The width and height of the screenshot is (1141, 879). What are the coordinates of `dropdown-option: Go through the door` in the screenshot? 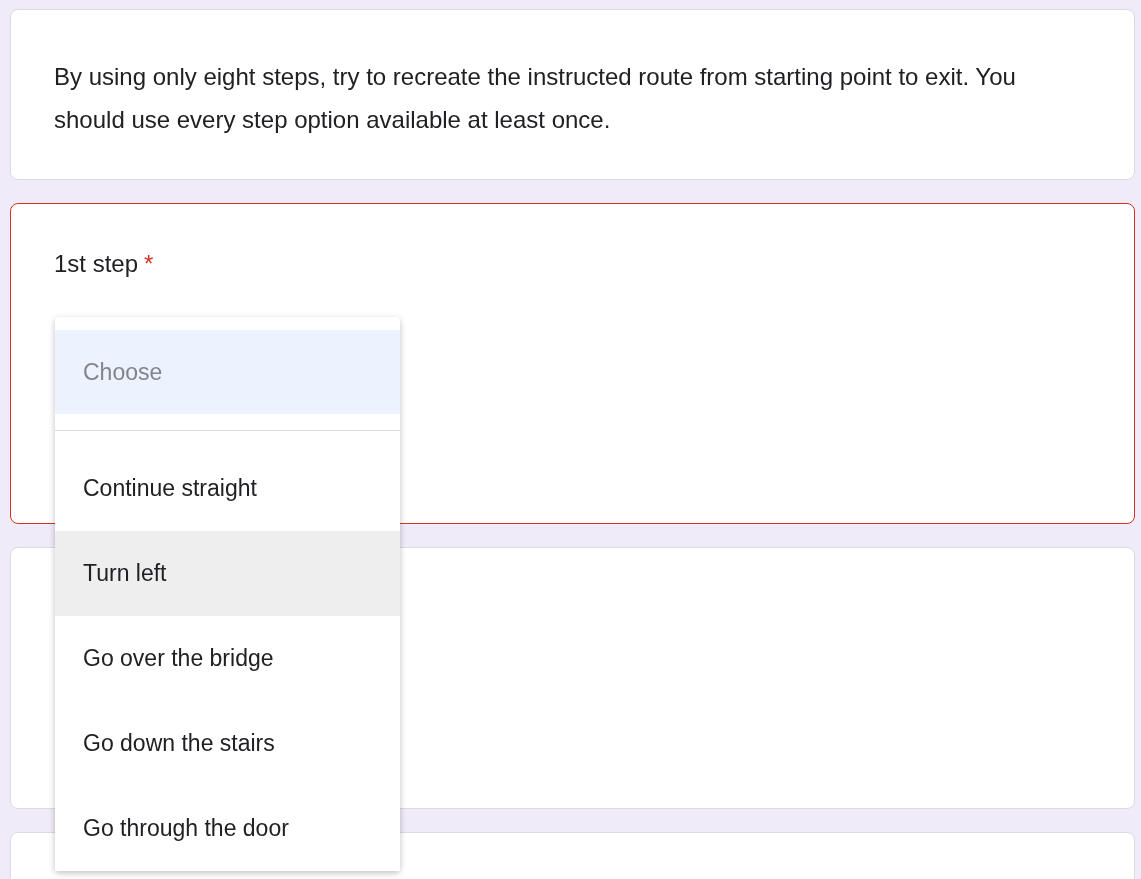 It's located at (227, 828).